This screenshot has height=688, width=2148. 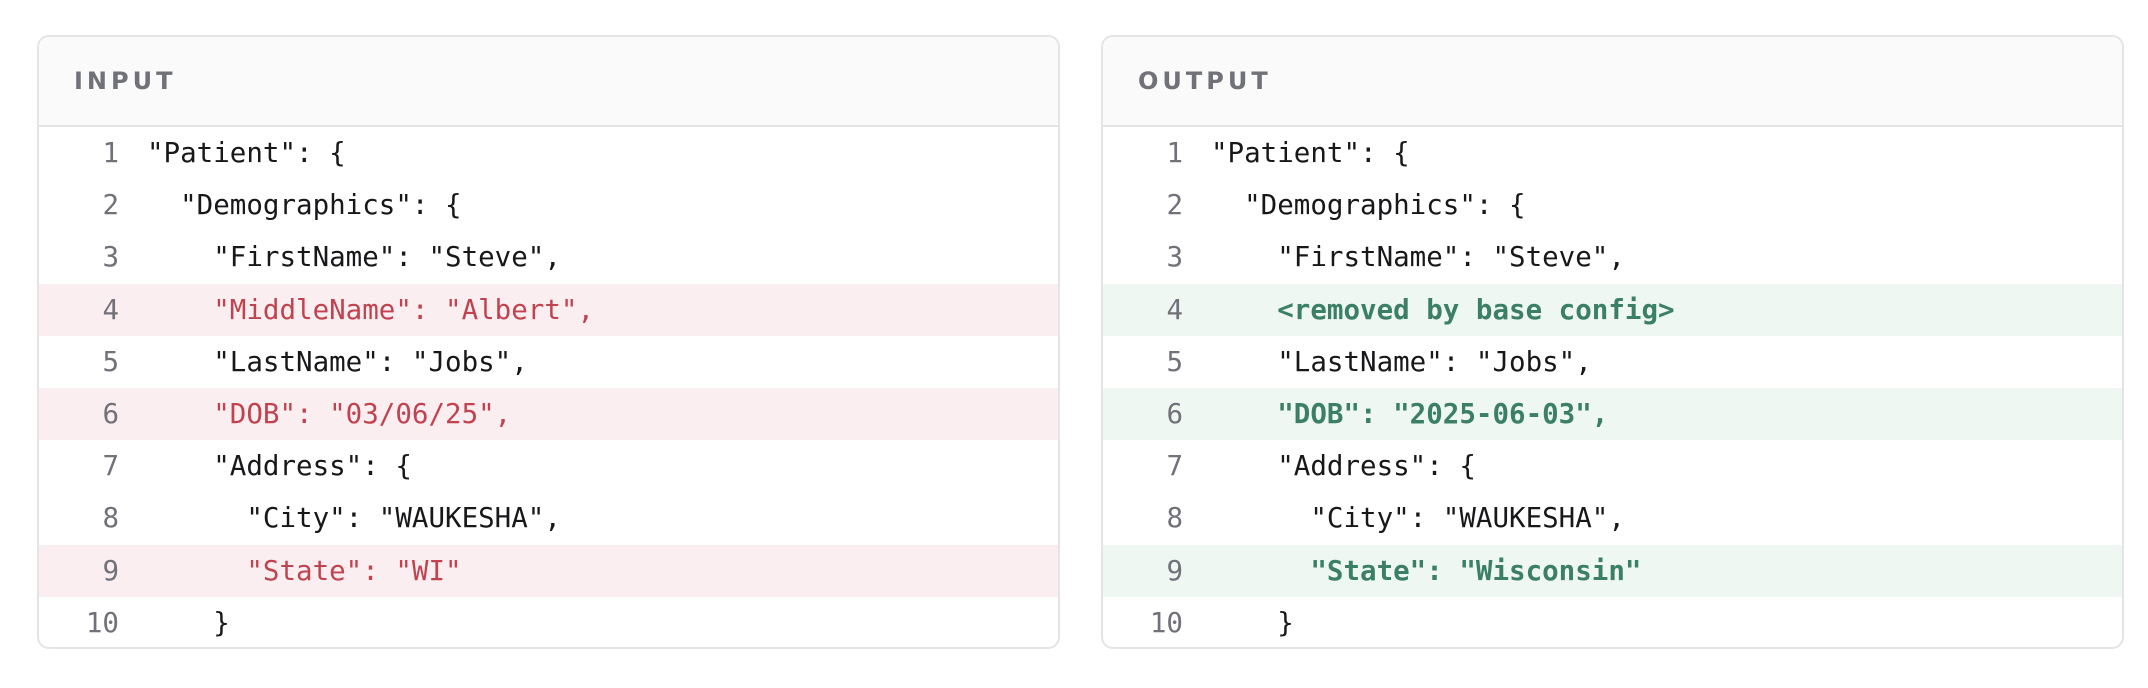 I want to click on output-code-line: 7 "Address": {, so click(x=1612, y=466).